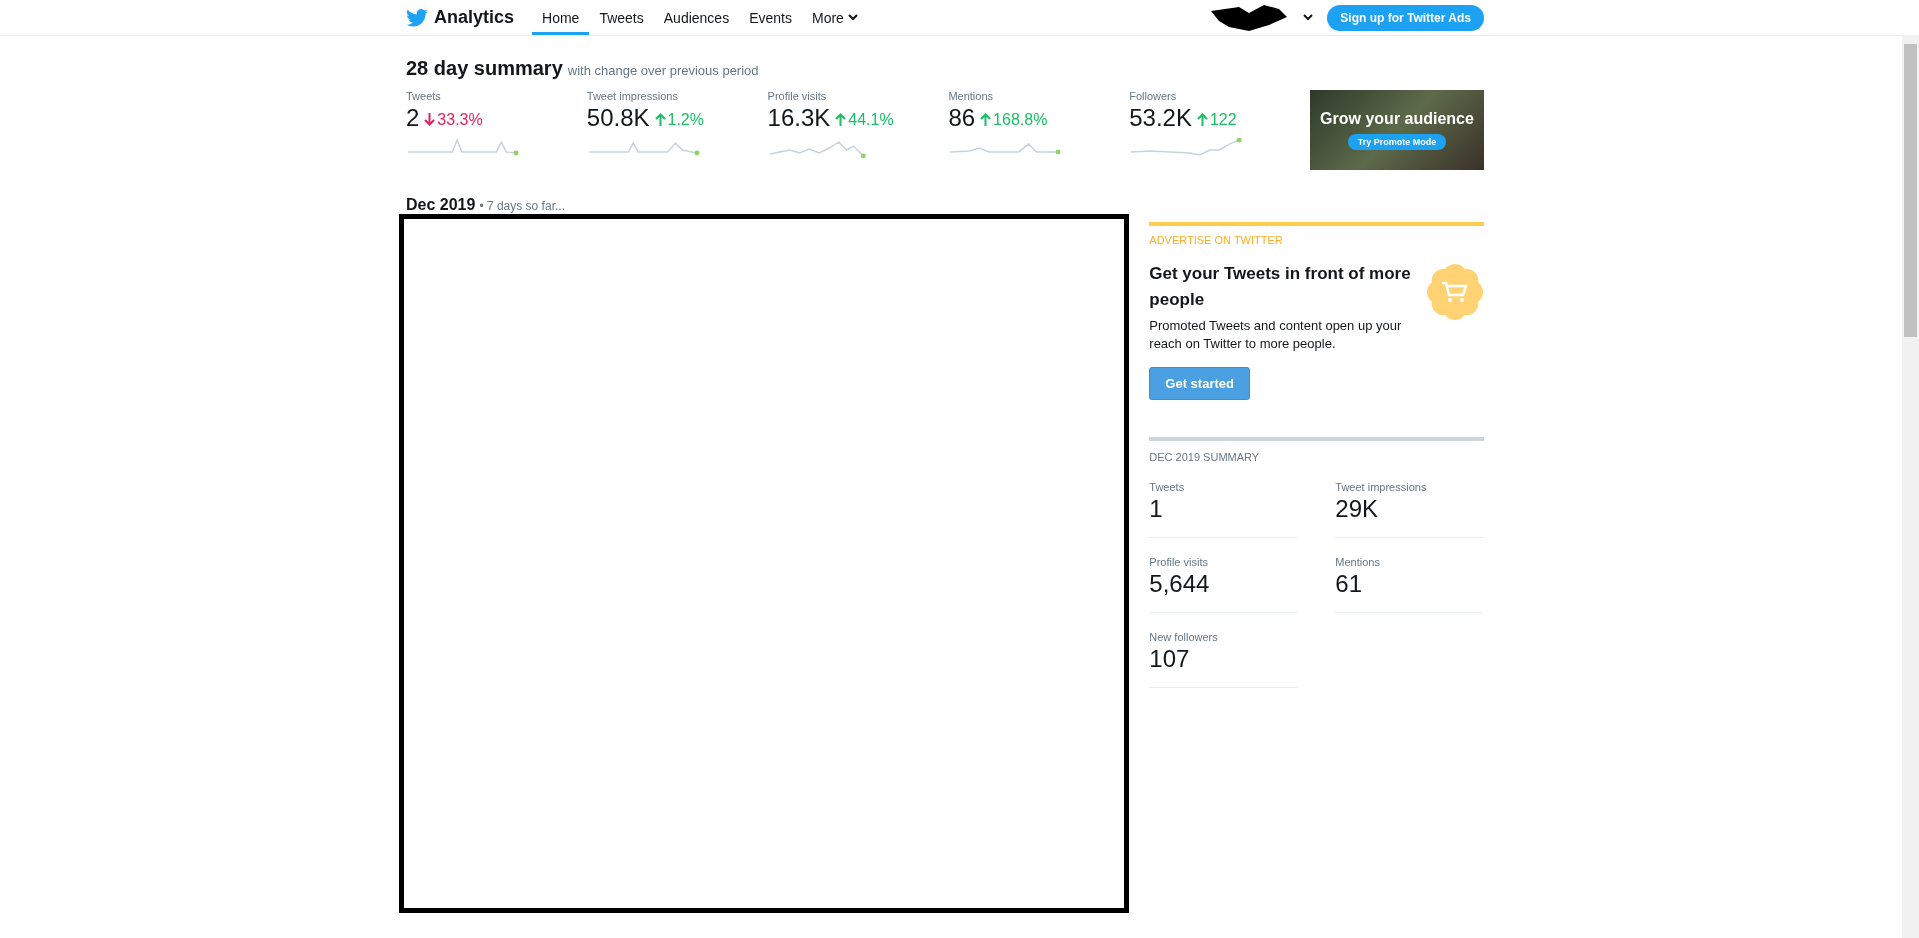 The image size is (1919, 938). I want to click on nav-tab: Tweets, so click(621, 17).